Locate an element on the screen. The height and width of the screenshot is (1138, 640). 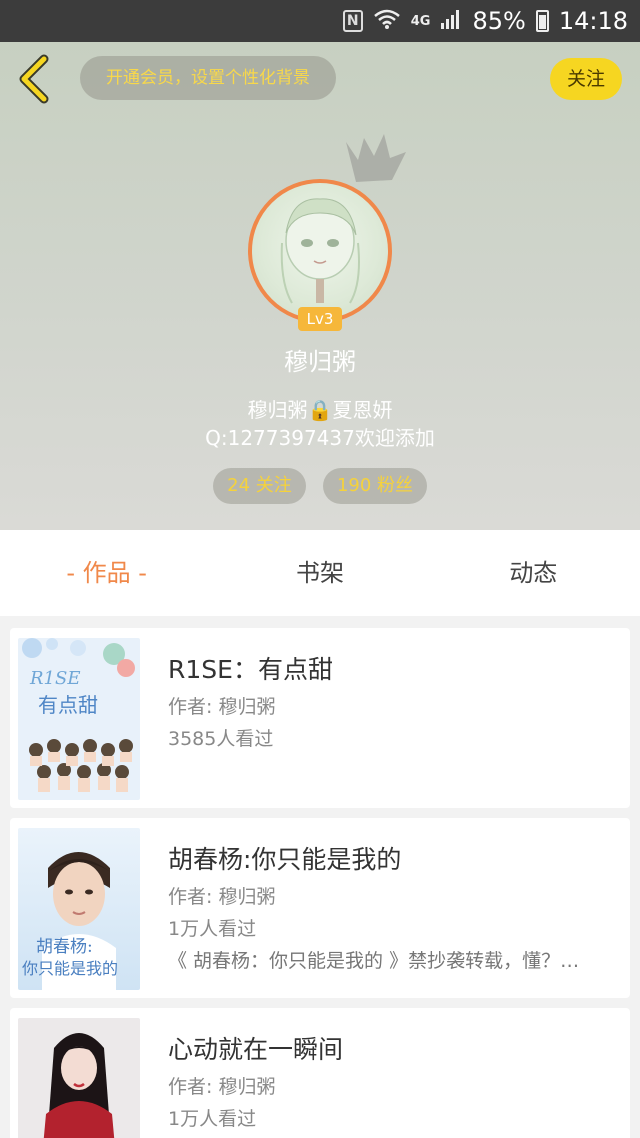
bio: 穆归粥🔒夏恩妍 Q:1277397437欢迎添加 is located at coordinates (320, 424).